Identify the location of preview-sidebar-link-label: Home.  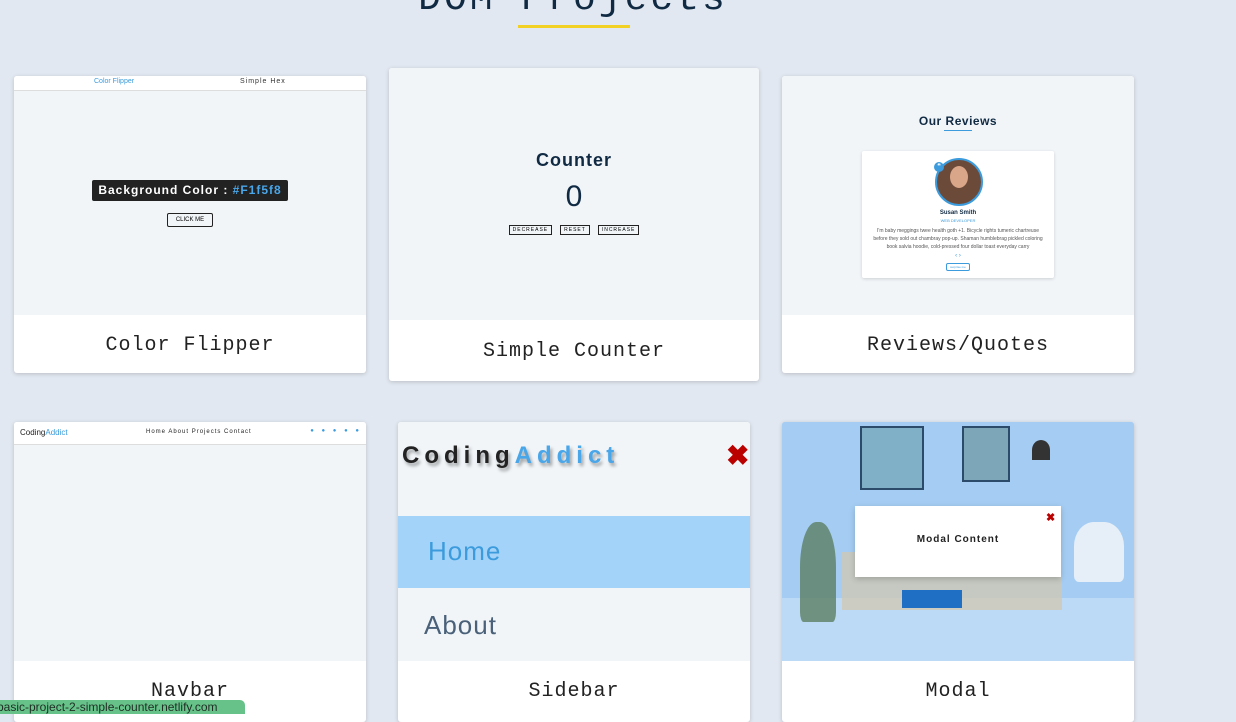
(465, 551).